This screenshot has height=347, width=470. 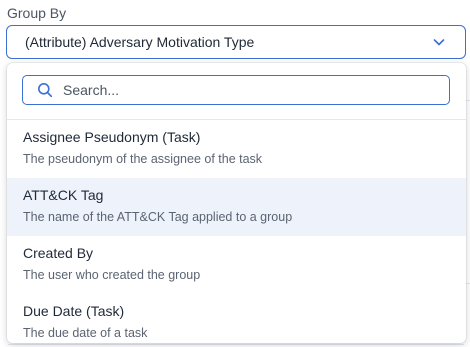 I want to click on chevron-down-icon, so click(x=439, y=42).